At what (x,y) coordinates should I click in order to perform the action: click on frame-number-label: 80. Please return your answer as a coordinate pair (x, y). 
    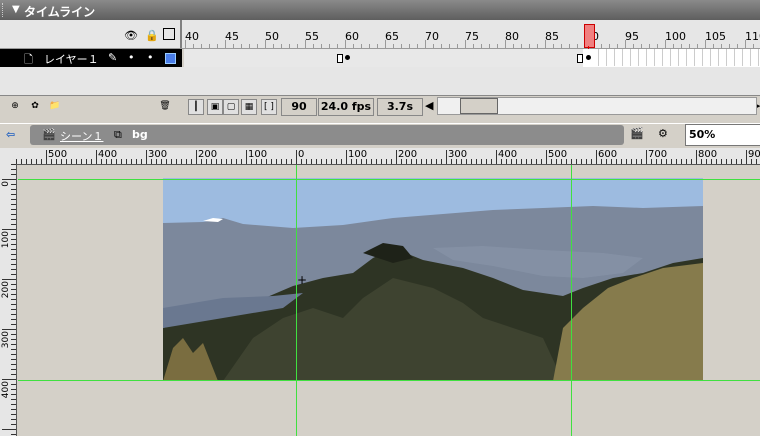
    Looking at the image, I should click on (512, 36).